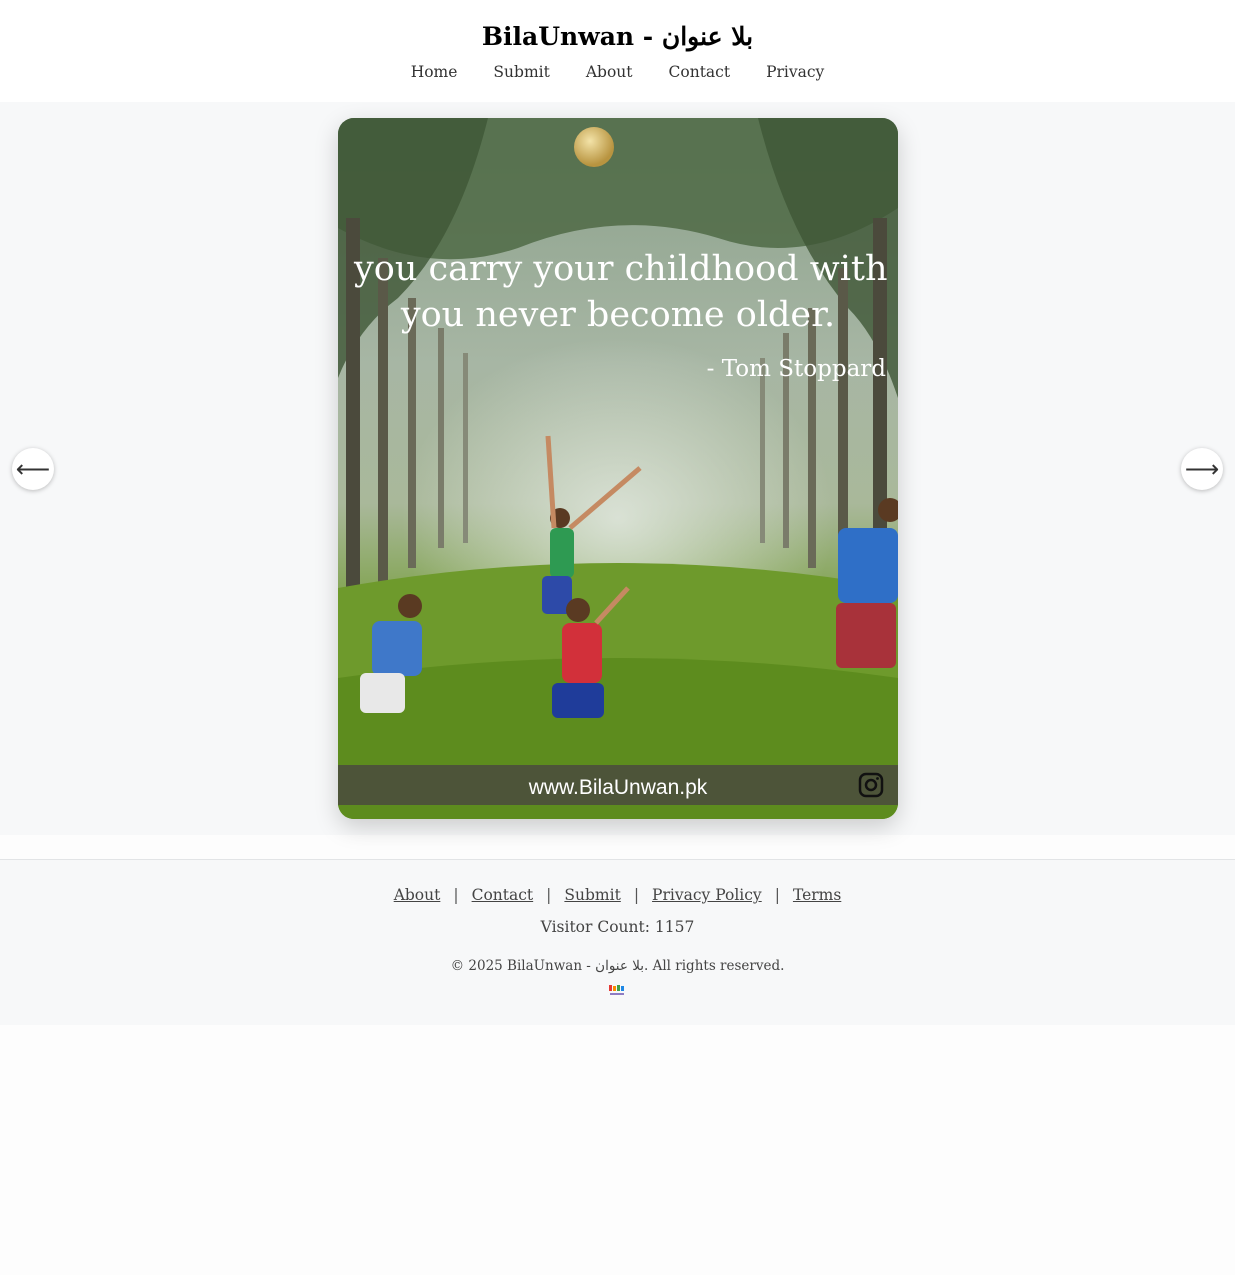 The width and height of the screenshot is (1235, 1275). I want to click on site-logo-icon, so click(616, 990).